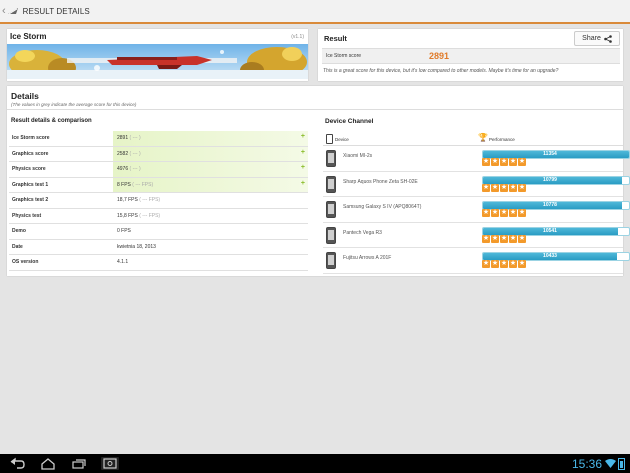  I want to click on nav-back-icon, so click(17, 463).